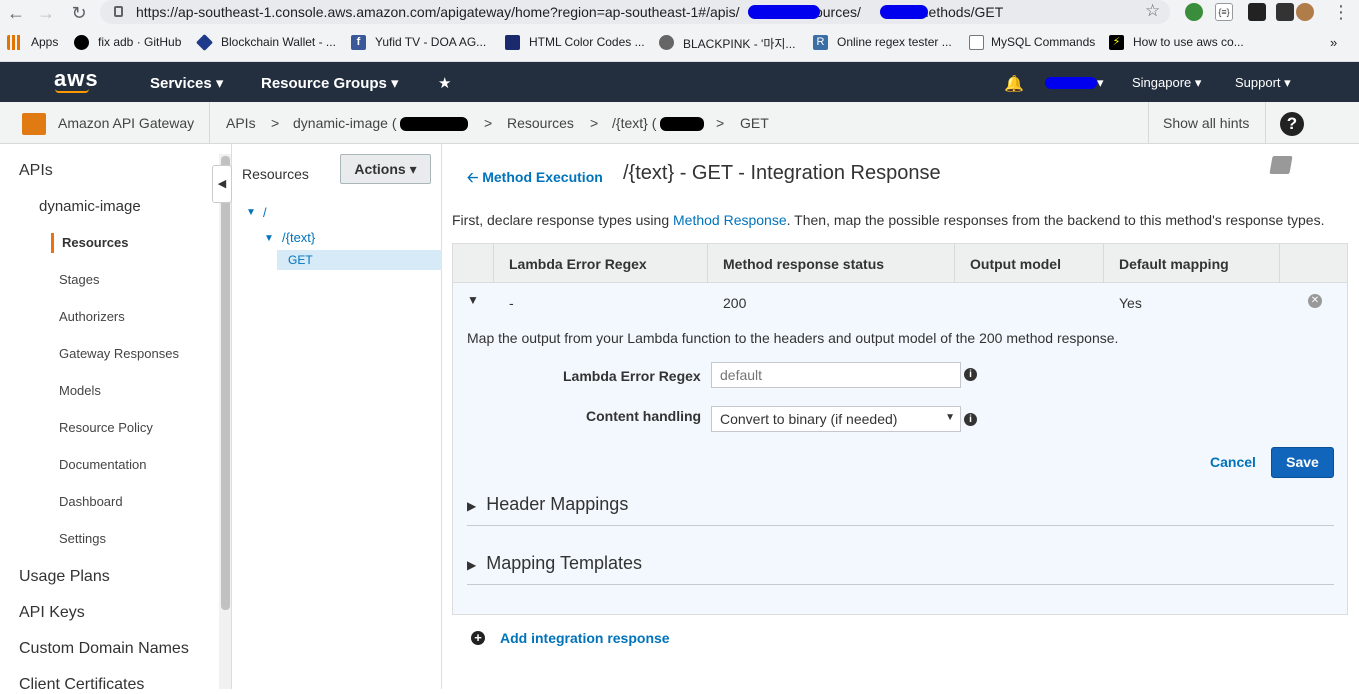  What do you see at coordinates (1281, 165) in the screenshot?
I see `book-icon` at bounding box center [1281, 165].